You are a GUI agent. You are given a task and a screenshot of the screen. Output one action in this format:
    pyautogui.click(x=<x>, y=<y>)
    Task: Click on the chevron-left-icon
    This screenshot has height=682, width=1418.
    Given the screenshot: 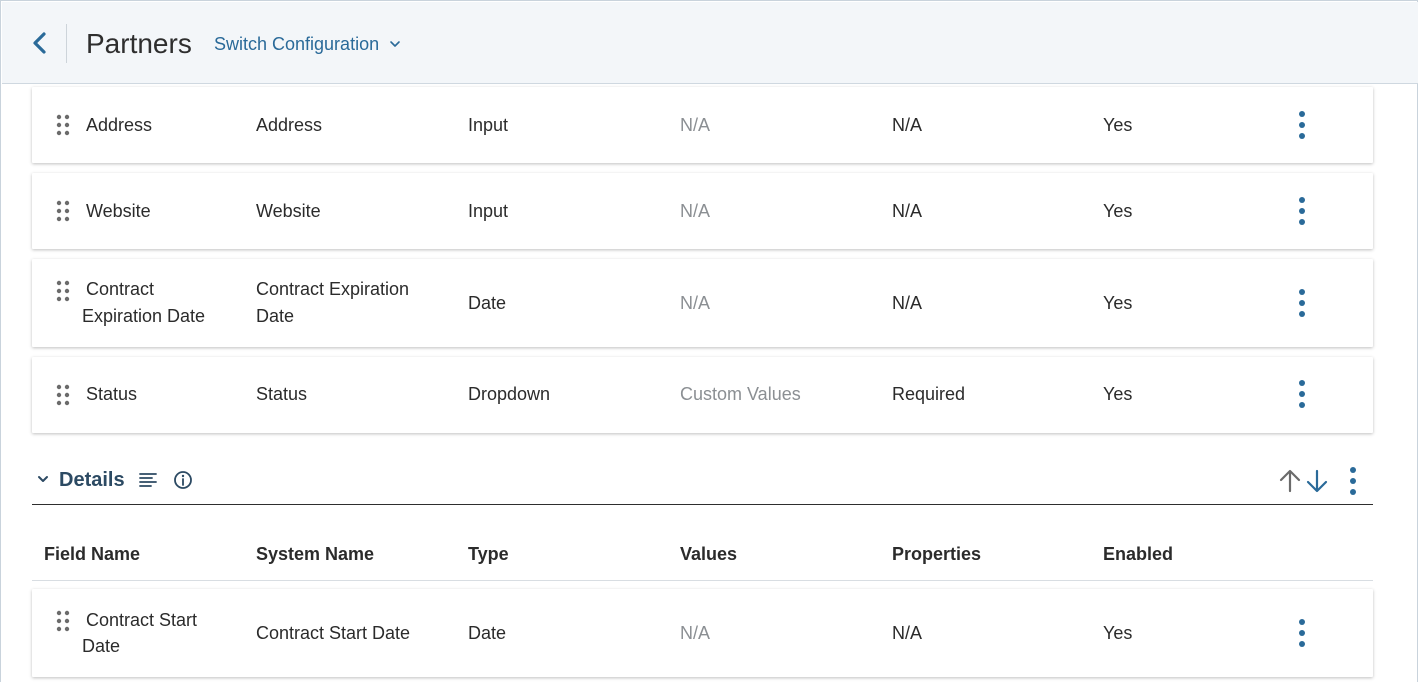 What is the action you would take?
    pyautogui.click(x=39, y=43)
    